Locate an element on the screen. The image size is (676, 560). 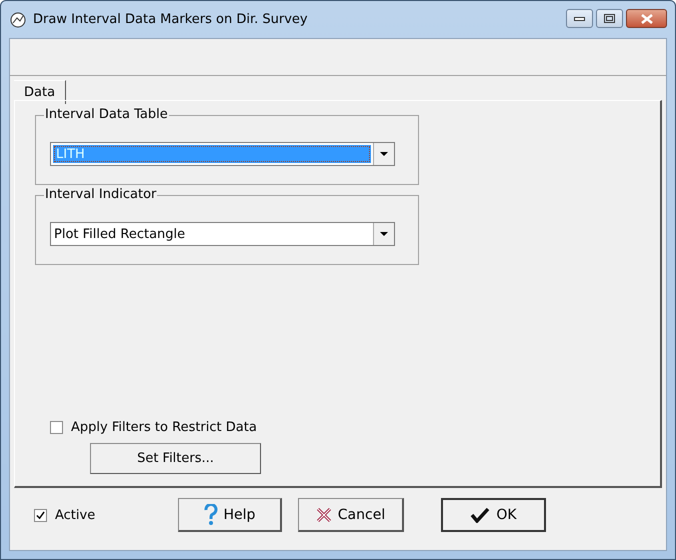
minimize-icon is located at coordinates (579, 18).